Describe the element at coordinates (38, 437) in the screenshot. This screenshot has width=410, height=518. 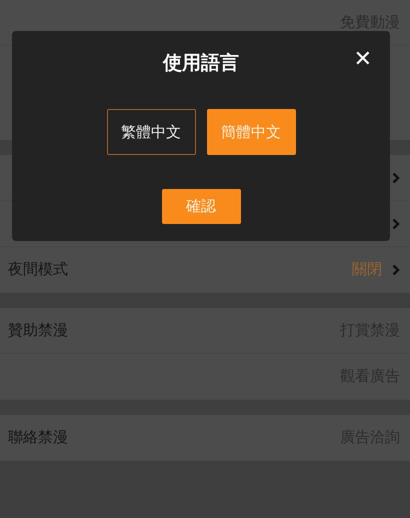
I see `setting-label: 聯絡禁漫` at that location.